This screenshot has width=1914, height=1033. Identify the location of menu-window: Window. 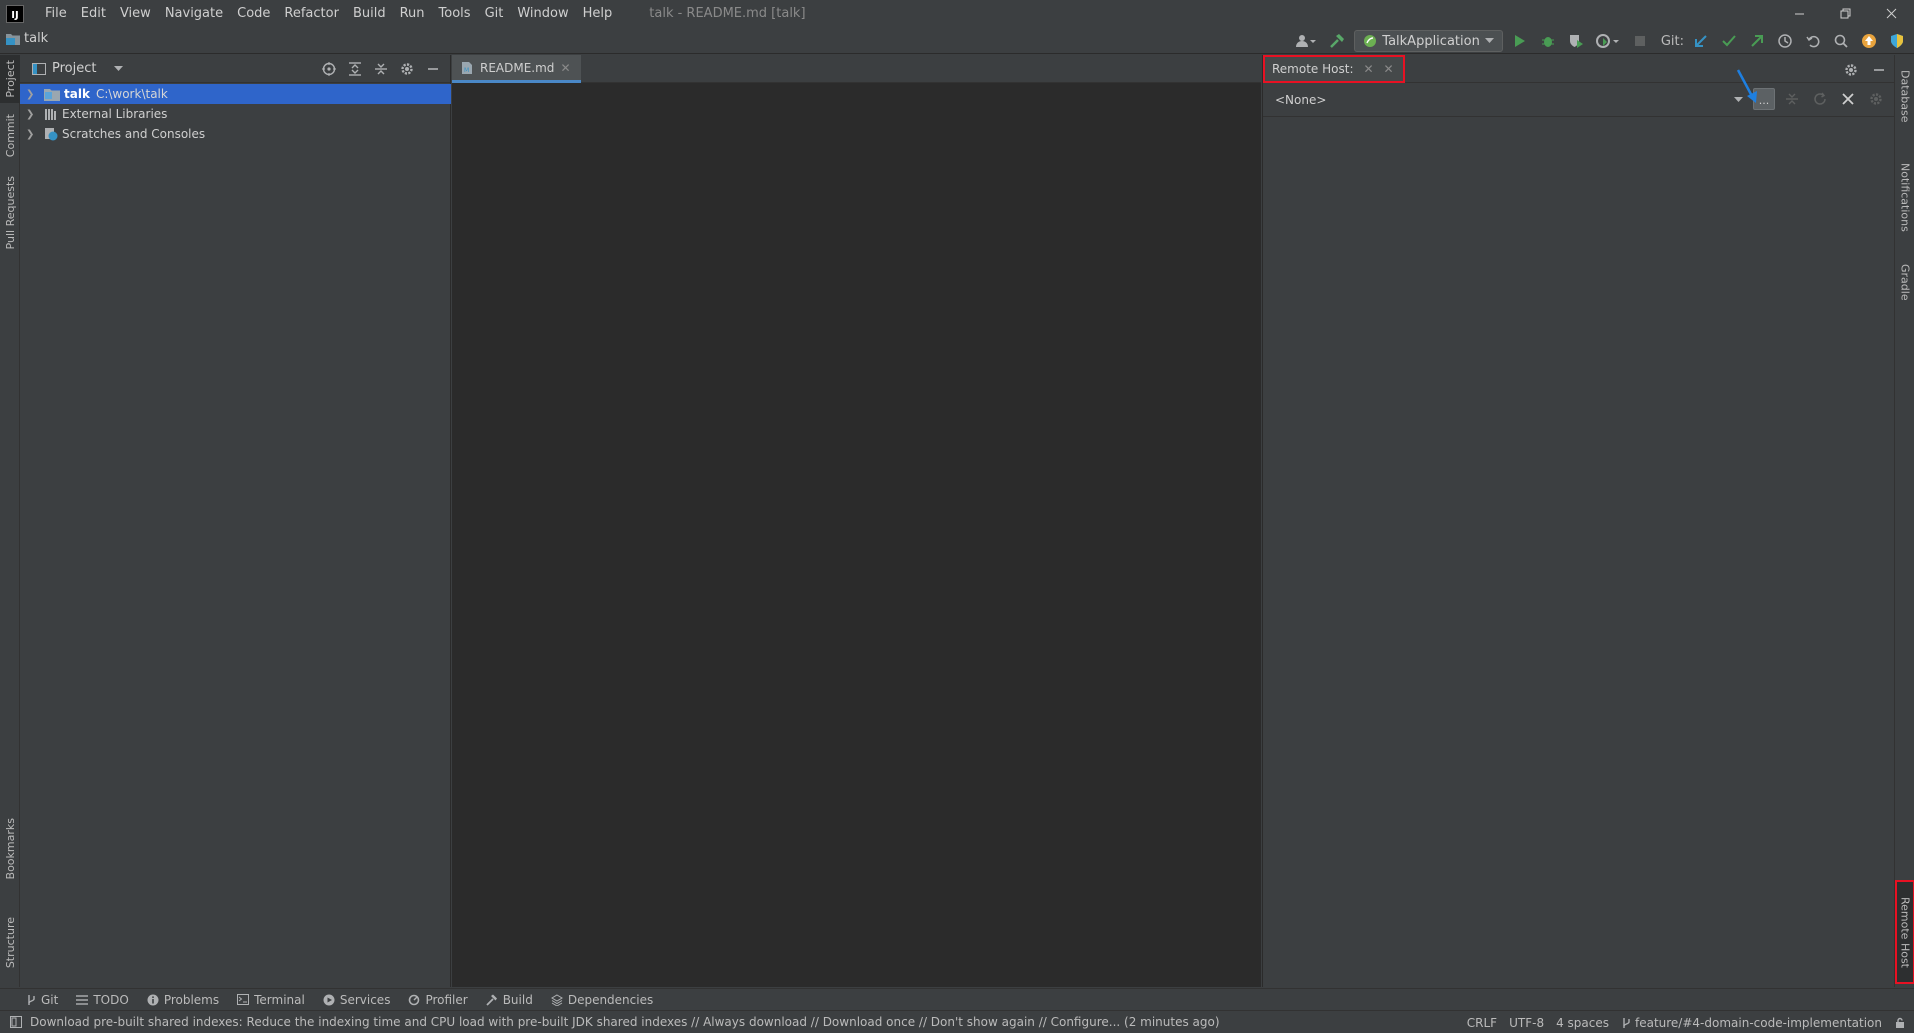
(542, 13).